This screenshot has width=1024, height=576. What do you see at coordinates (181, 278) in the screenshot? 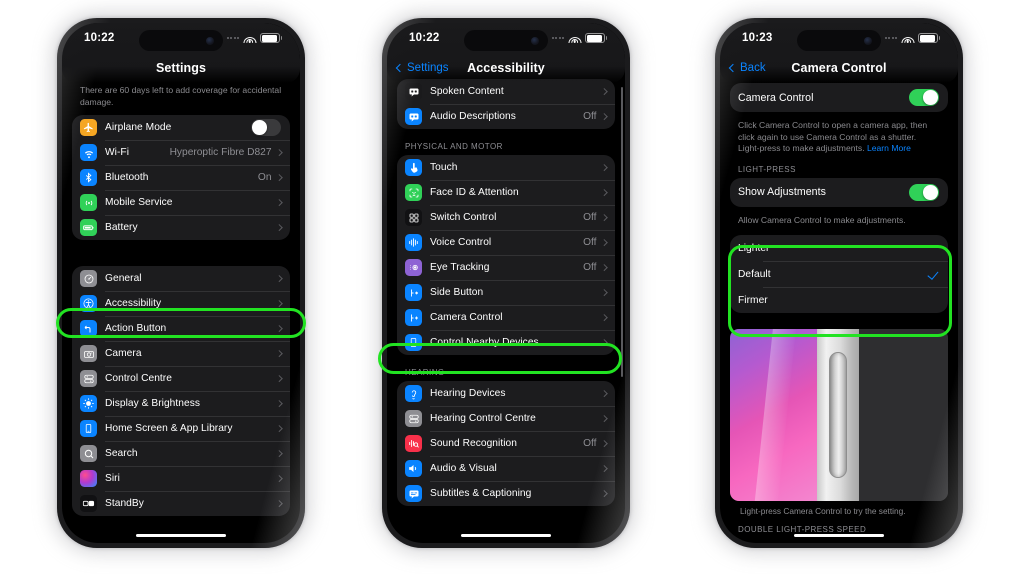
I see `settings-row-general: General` at bounding box center [181, 278].